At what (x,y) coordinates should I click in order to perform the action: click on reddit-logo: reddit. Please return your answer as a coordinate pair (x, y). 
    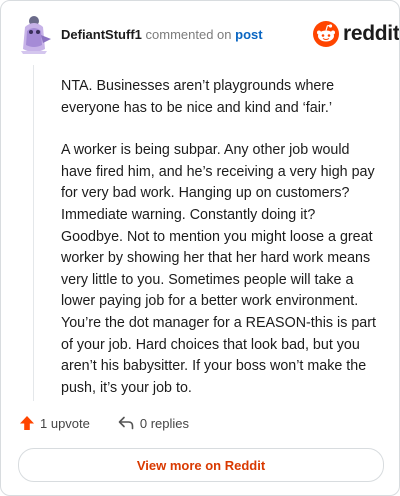
    Looking at the image, I should click on (356, 34).